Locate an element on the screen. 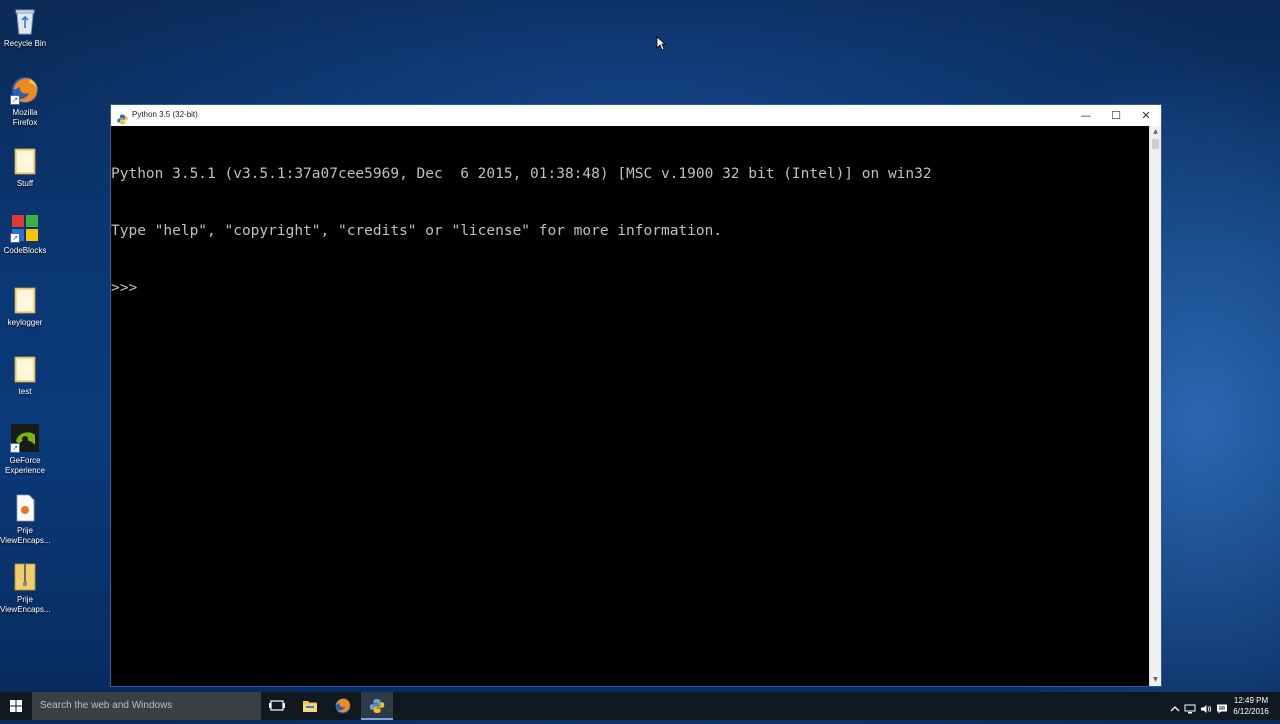 The image size is (1280, 724). start-button is located at coordinates (16, 706).